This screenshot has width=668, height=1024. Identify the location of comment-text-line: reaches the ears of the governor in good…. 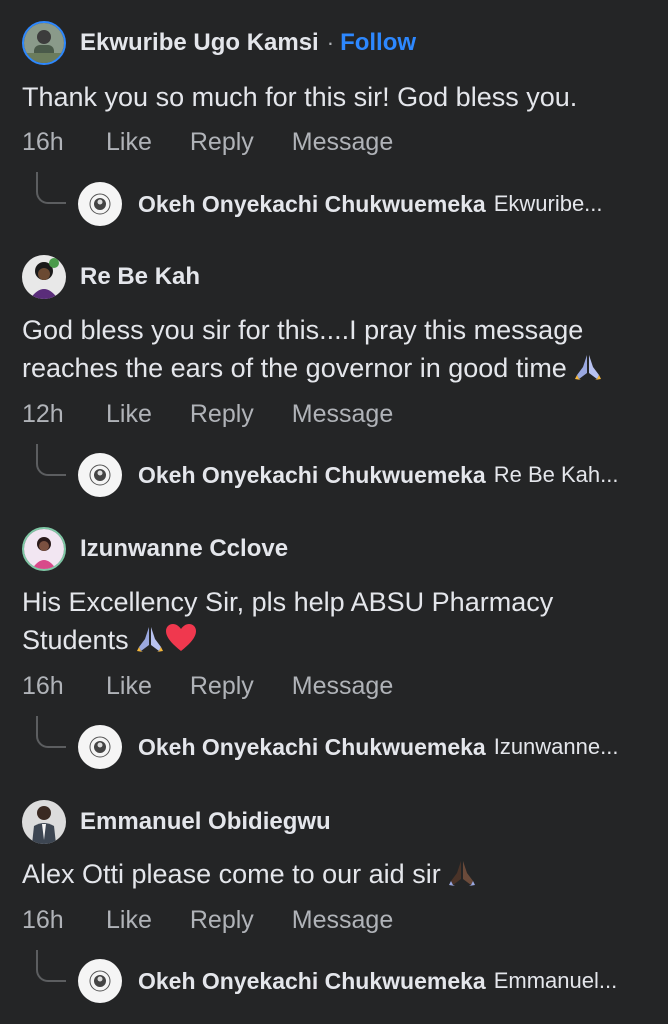
(294, 368).